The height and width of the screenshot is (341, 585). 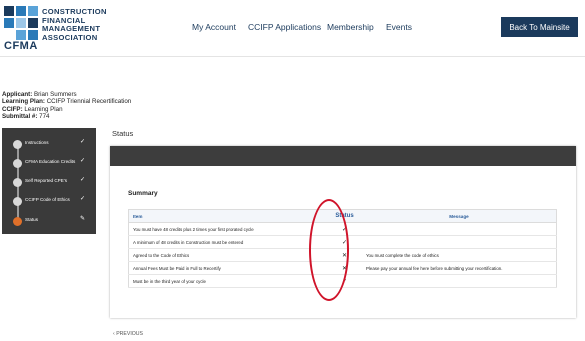 I want to click on nav-membership: Membership, so click(x=350, y=27).